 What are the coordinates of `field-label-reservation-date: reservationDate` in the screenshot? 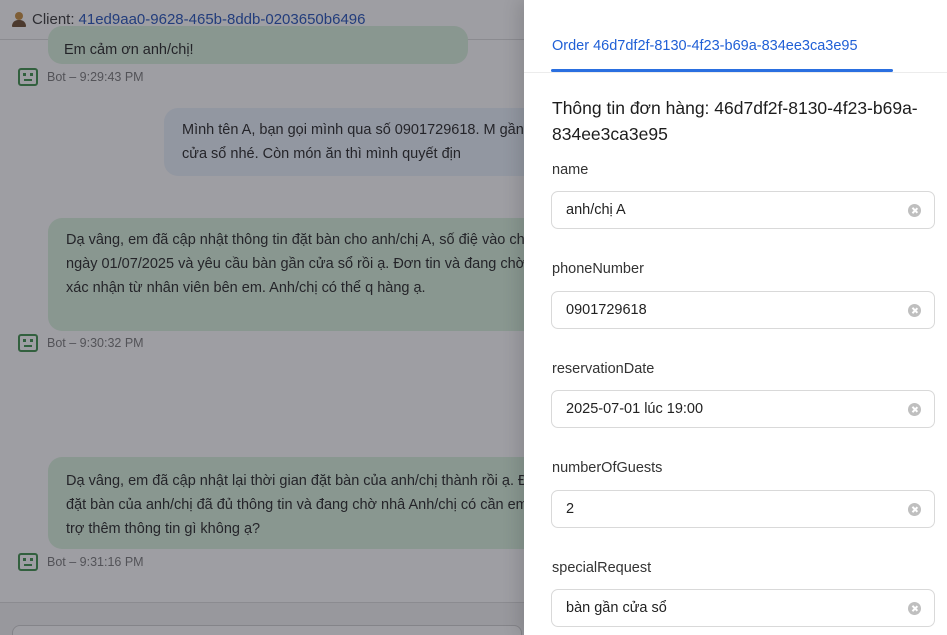 It's located at (603, 369).